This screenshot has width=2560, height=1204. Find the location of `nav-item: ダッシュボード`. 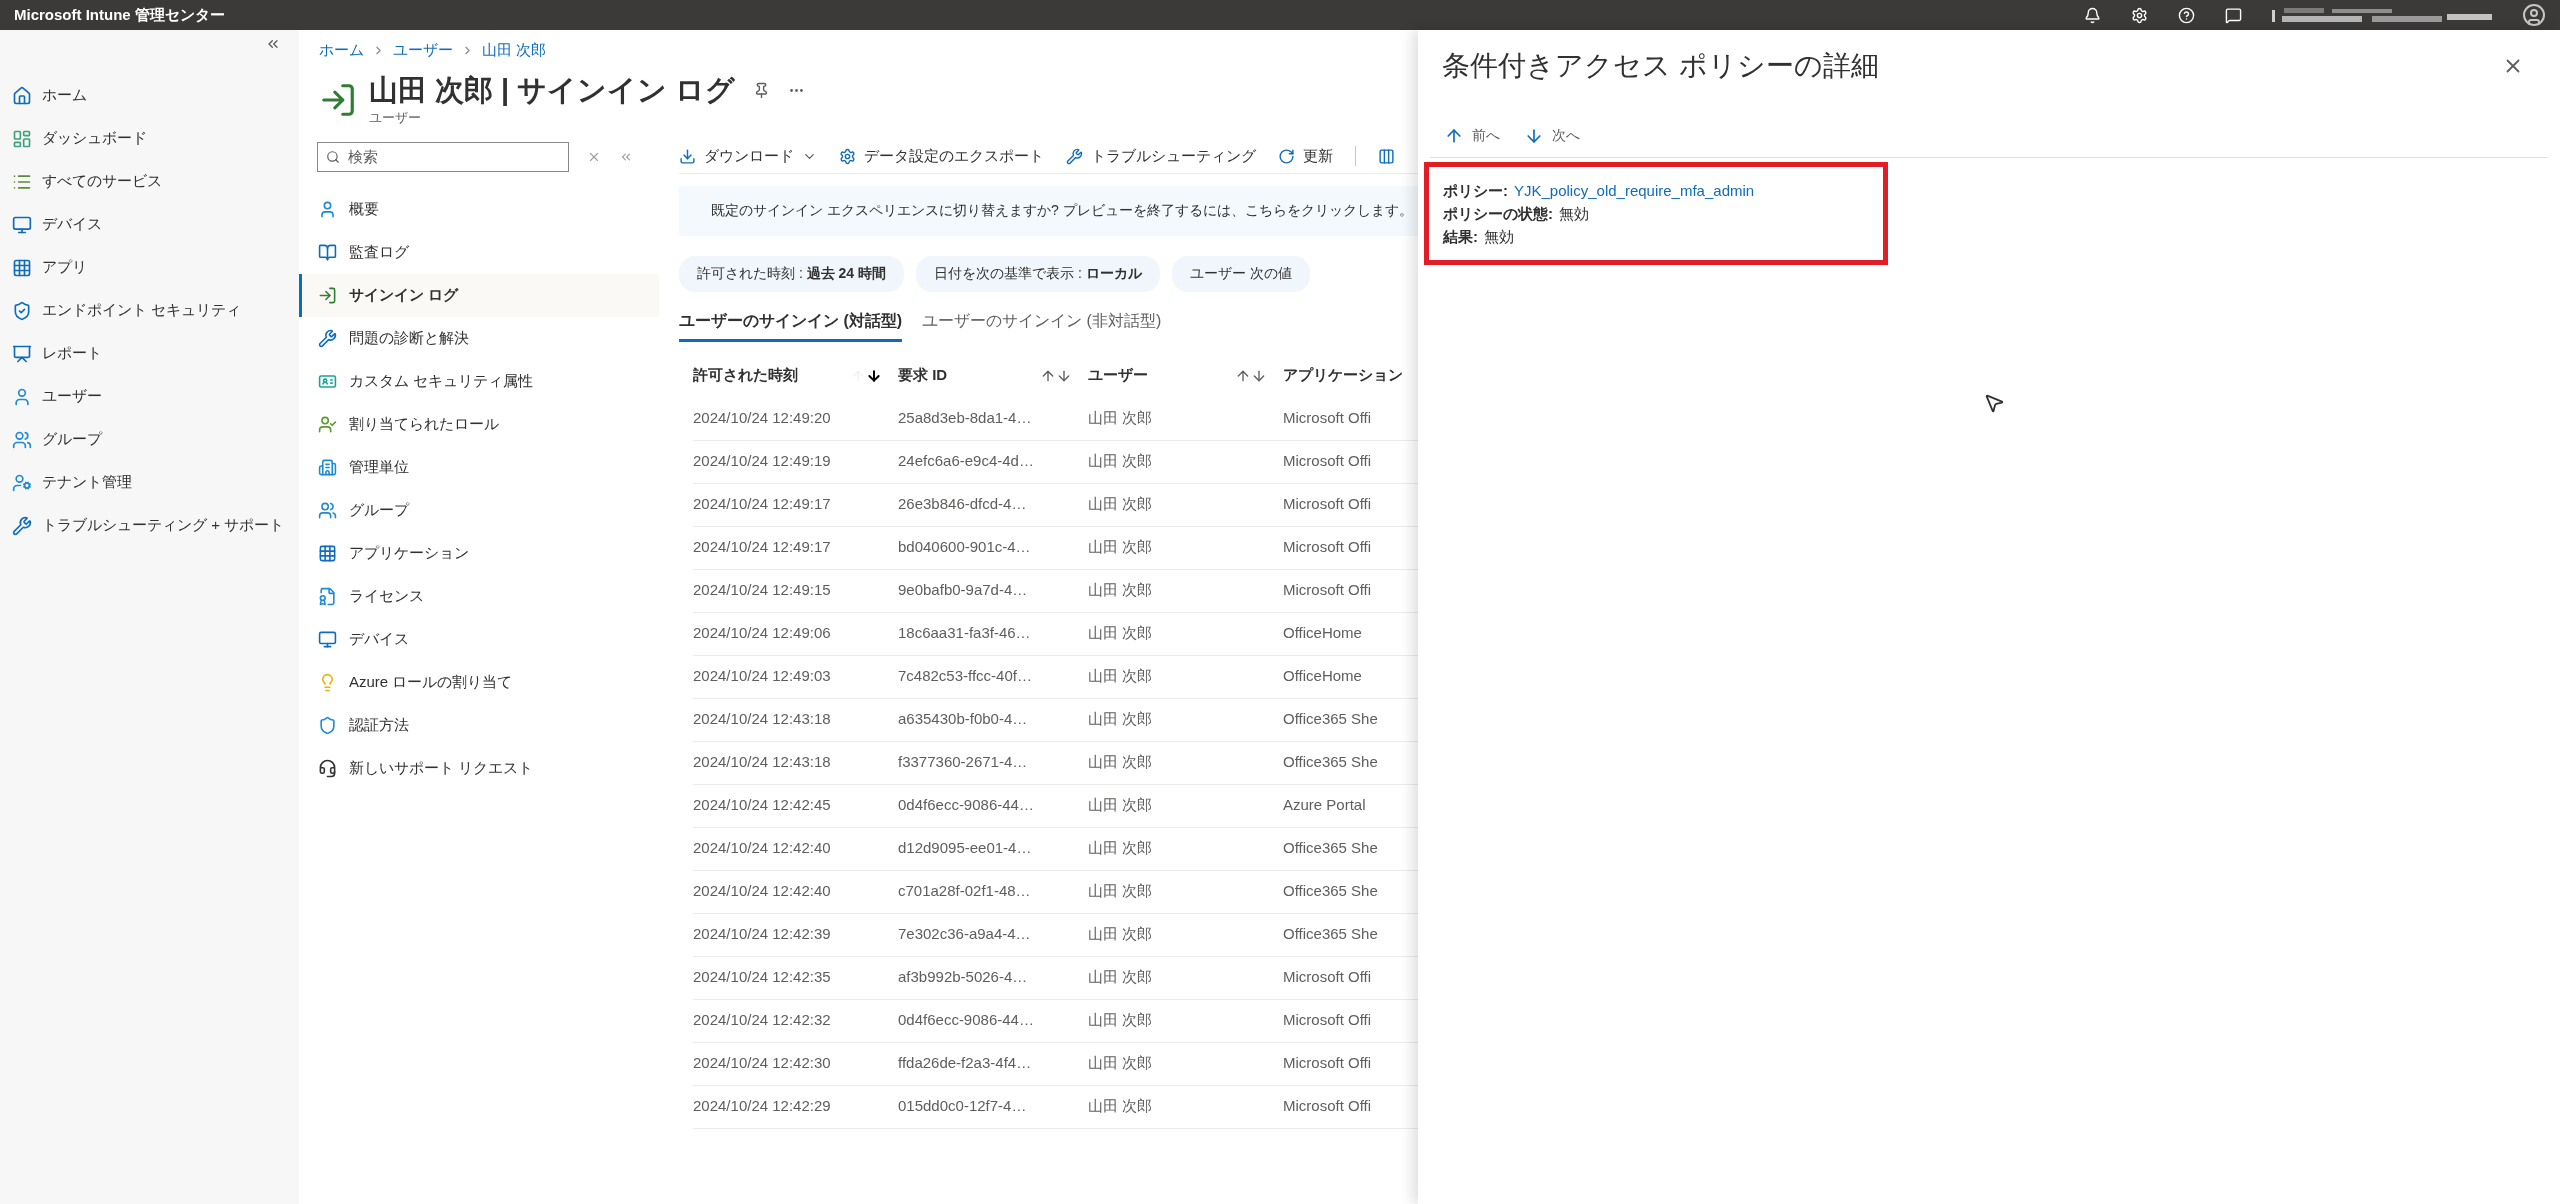

nav-item: ダッシュボード is located at coordinates (149, 138).